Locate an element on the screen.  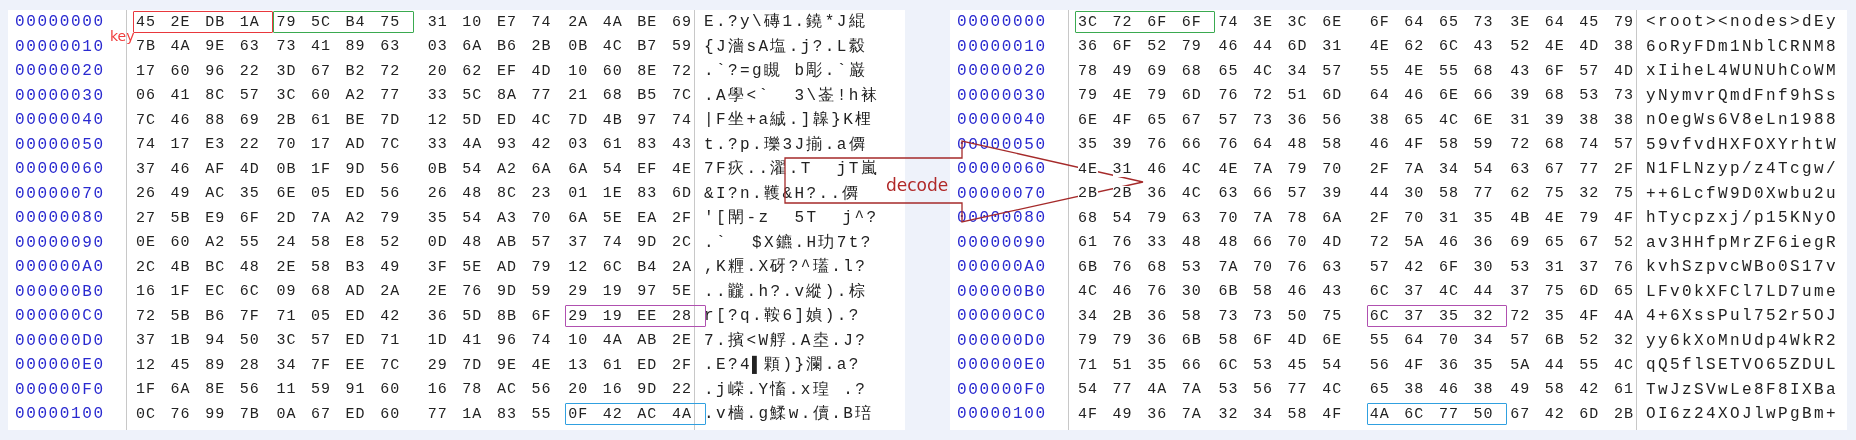
ascii-text: .` $X鑣.H玏7t? is located at coordinates (788, 242).